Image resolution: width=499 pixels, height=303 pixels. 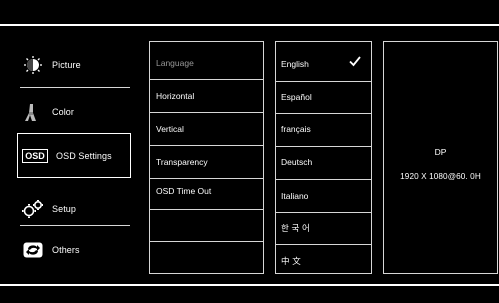 What do you see at coordinates (76, 112) in the screenshot?
I see `menu-item-color: Color` at bounding box center [76, 112].